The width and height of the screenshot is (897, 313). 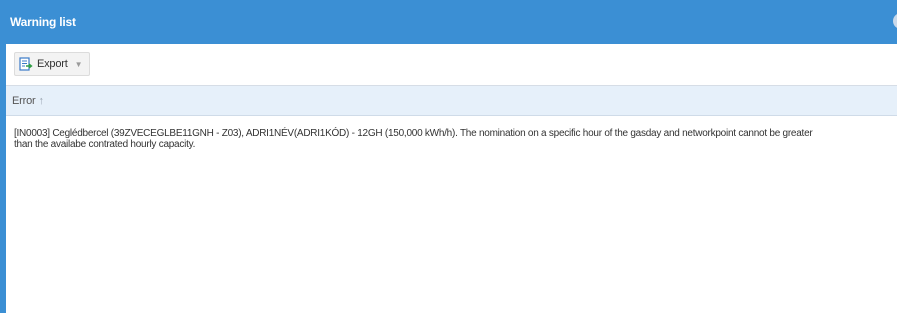 What do you see at coordinates (24, 100) in the screenshot?
I see `column-header-label: Error` at bounding box center [24, 100].